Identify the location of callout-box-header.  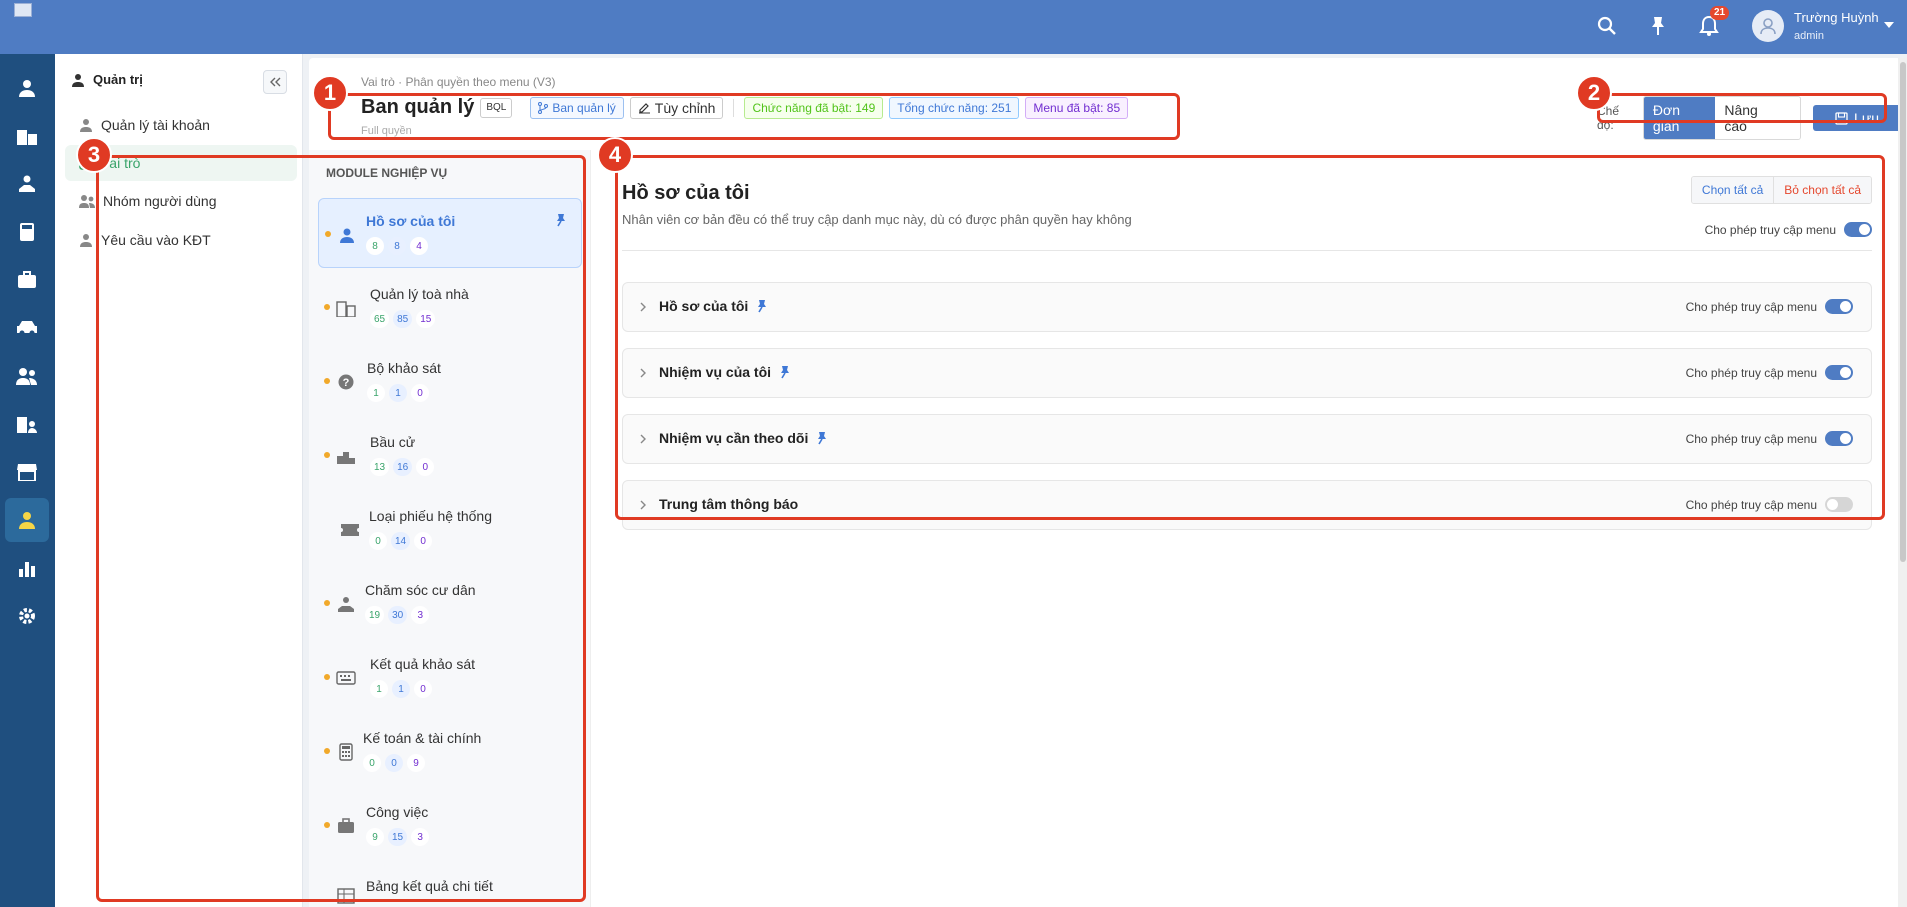
(754, 116).